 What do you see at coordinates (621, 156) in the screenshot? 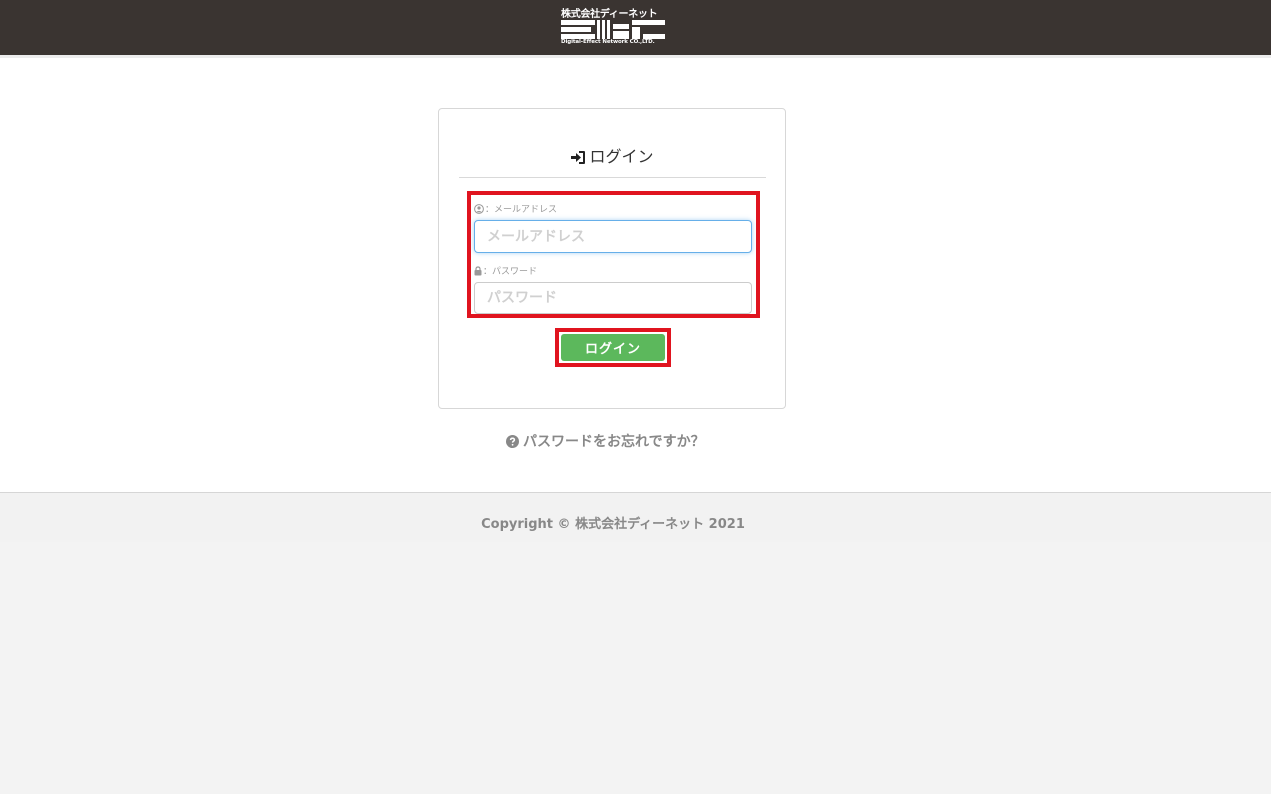
I see `login-title-text: ログイン` at bounding box center [621, 156].